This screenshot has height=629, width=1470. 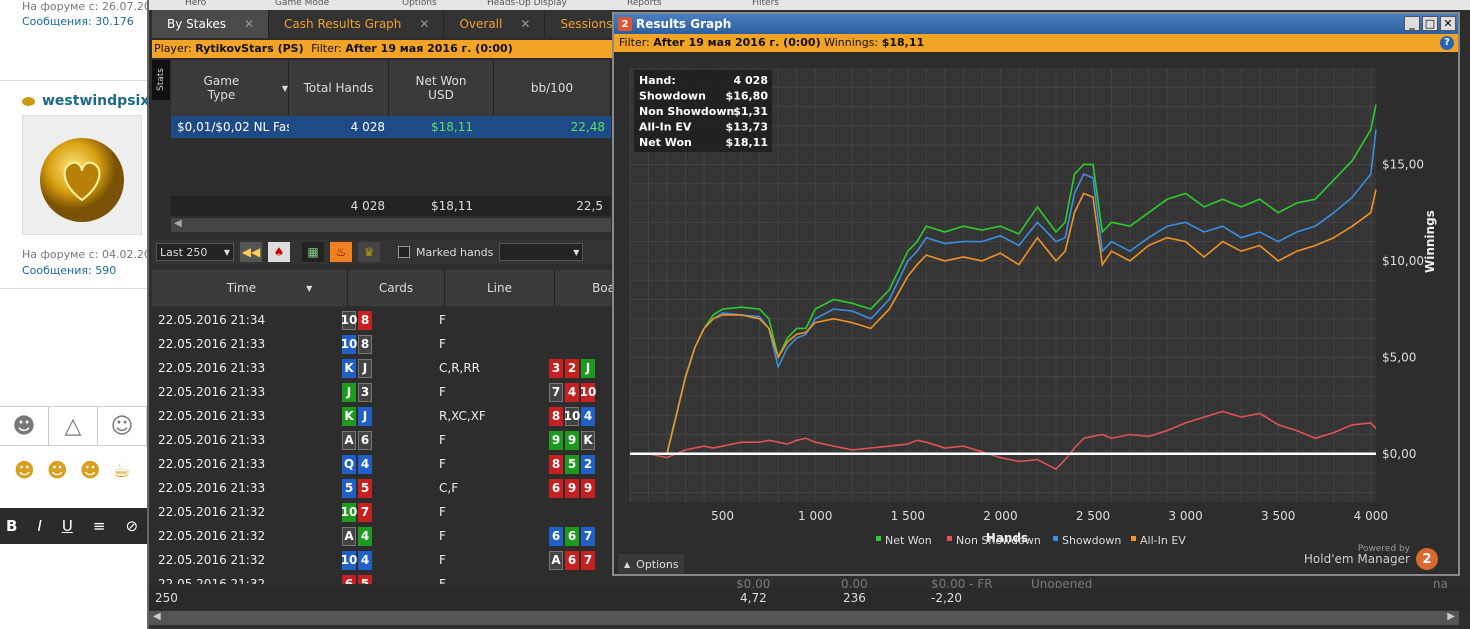 What do you see at coordinates (665, 127) in the screenshot?
I see `summary-label: All-In EV` at bounding box center [665, 127].